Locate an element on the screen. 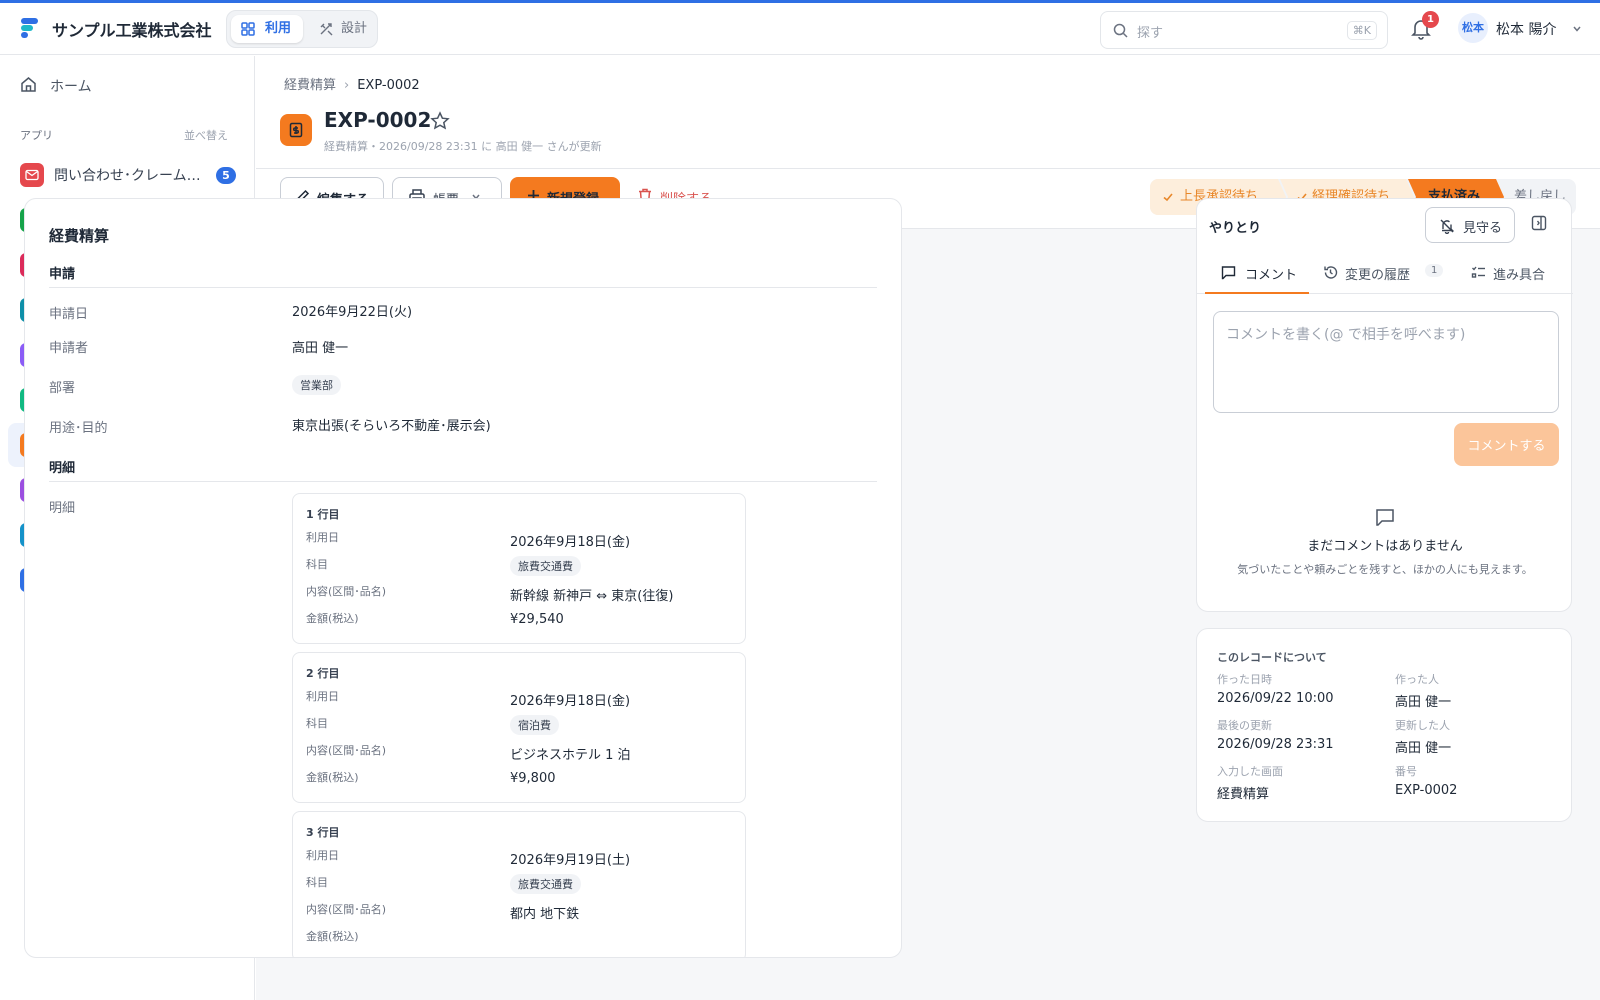 The width and height of the screenshot is (1600, 1000). mode-use-tab: 利用 is located at coordinates (267, 29).